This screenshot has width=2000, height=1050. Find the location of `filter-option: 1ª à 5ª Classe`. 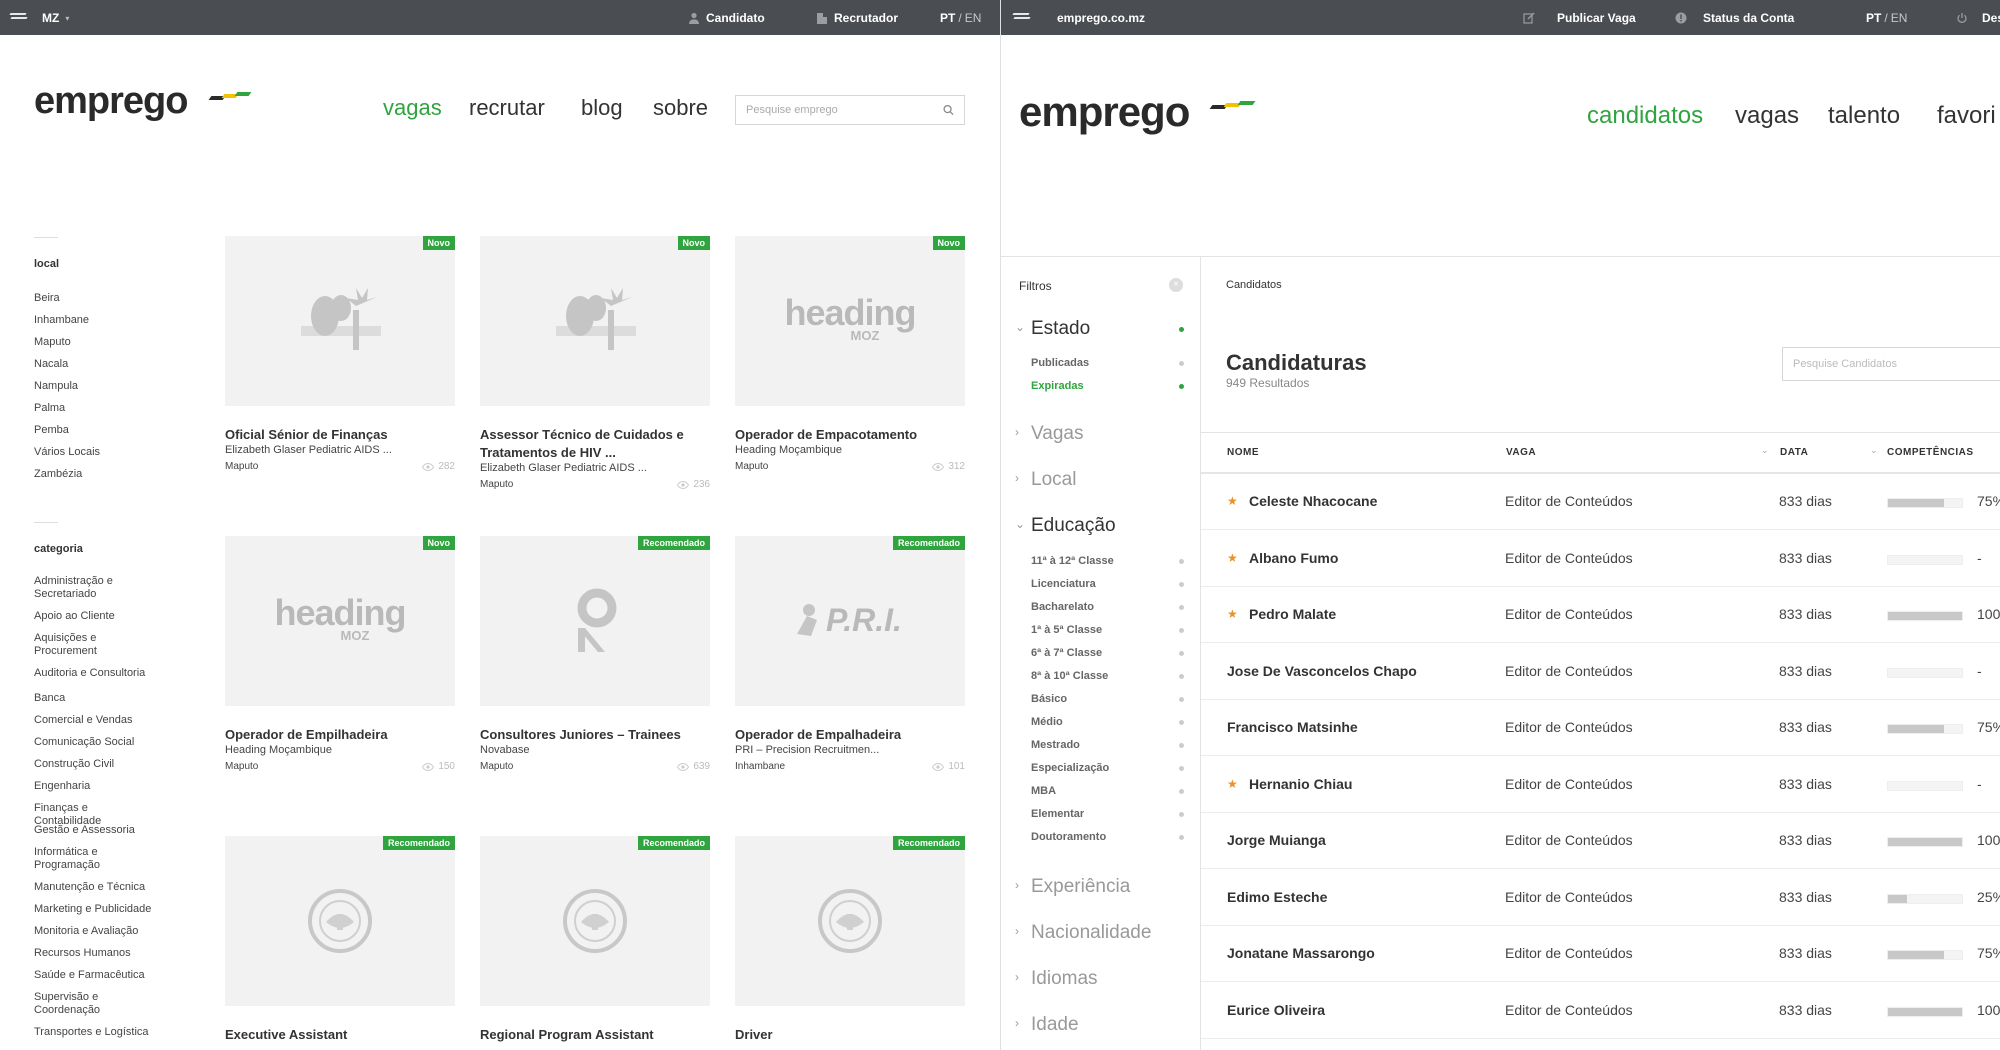

filter-option: 1ª à 5ª Classe is located at coordinates (1066, 630).